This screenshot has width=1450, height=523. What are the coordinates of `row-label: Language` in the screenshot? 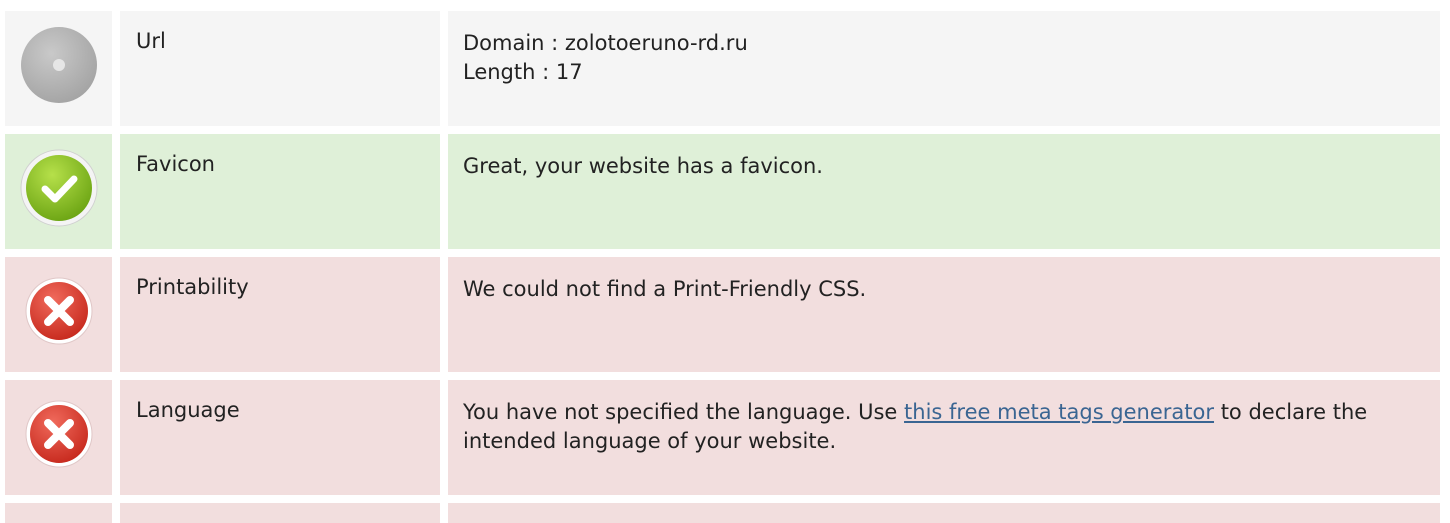 It's located at (280, 437).